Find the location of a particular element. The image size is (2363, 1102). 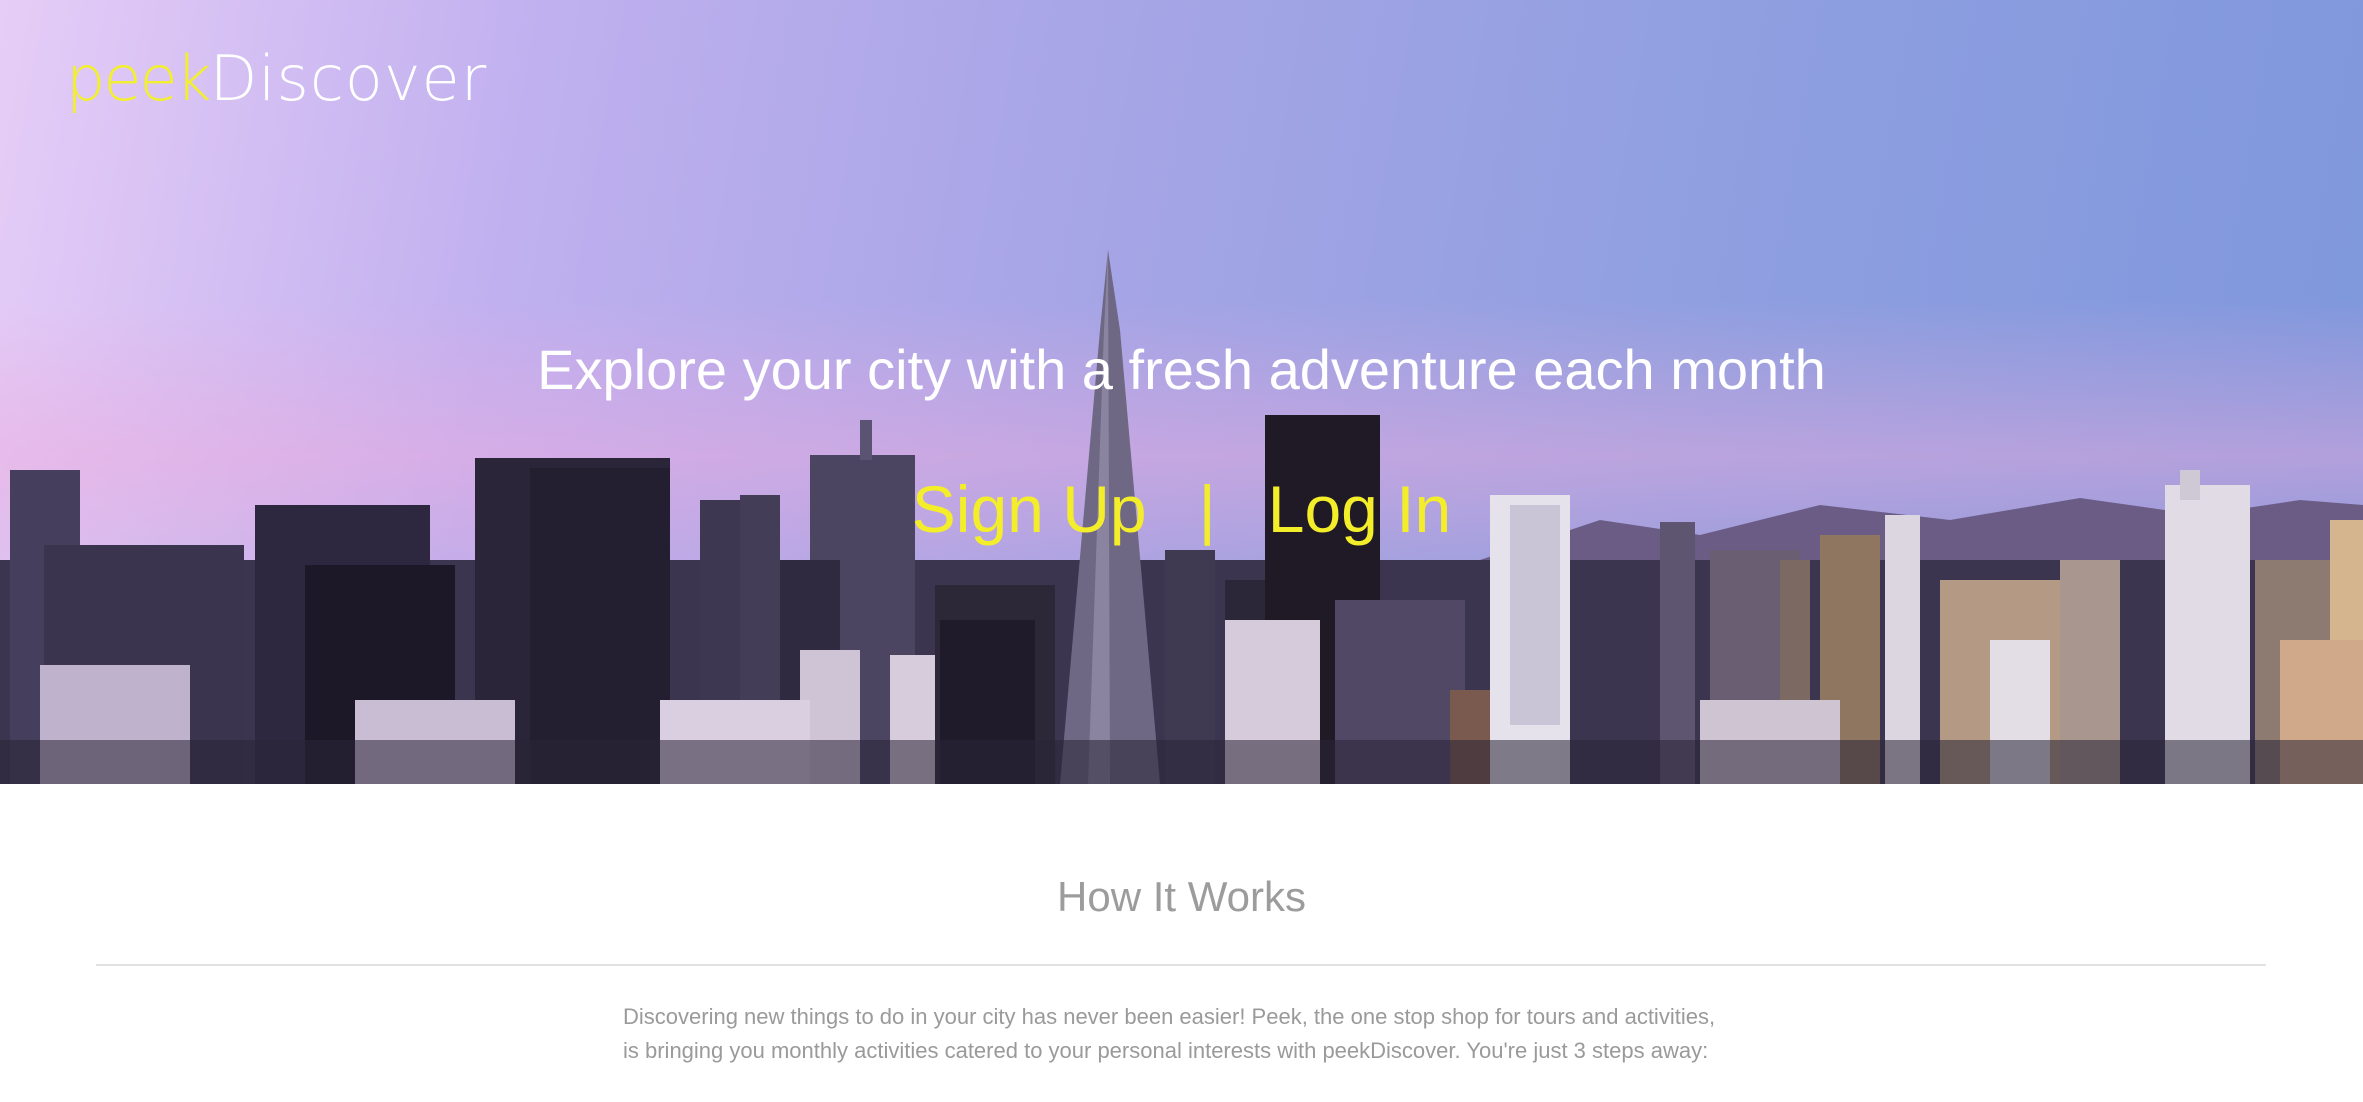

login-link: Log In is located at coordinates (1360, 509).